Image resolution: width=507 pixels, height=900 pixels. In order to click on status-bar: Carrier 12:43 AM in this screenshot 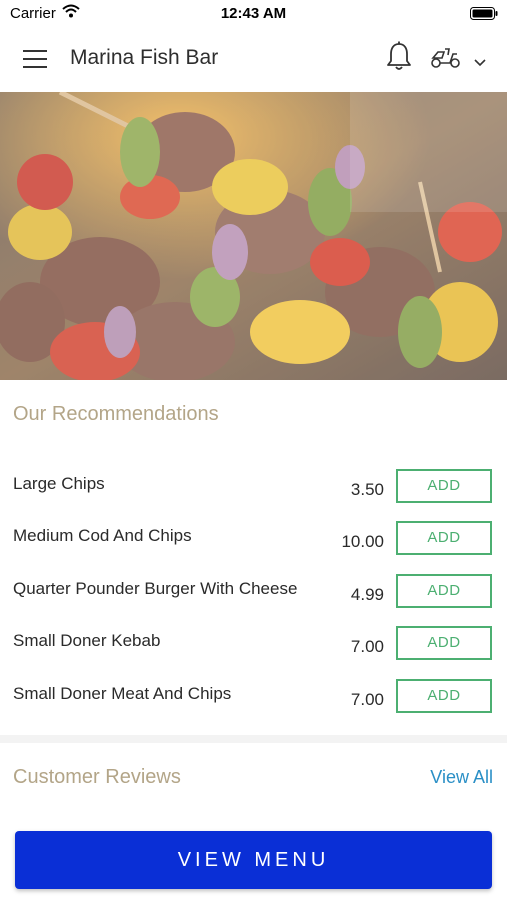, I will do `click(253, 13)`.